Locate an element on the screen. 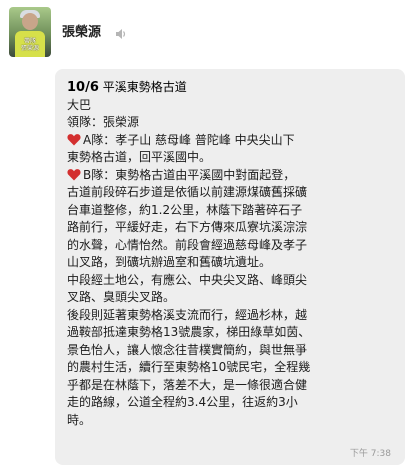 The width and height of the screenshot is (418, 471). message-line: 後段則延著東勢格溪支流而行，經過杉林，越 is located at coordinates (231, 316).